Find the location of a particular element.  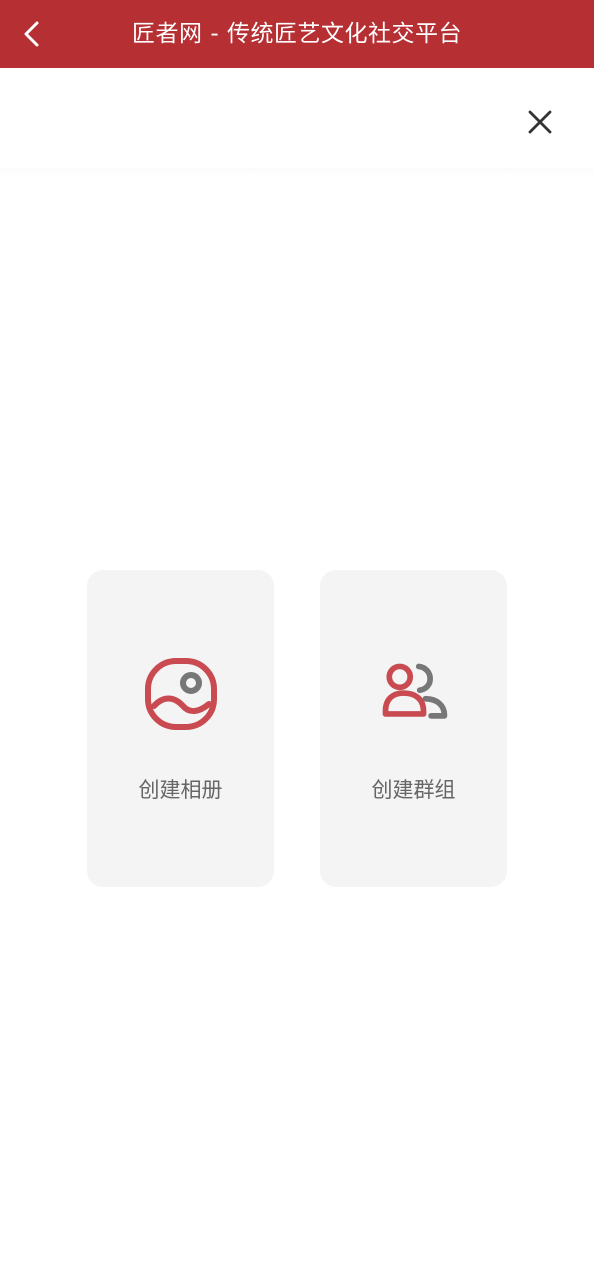

create-group-label: 创建群组 is located at coordinates (413, 790).